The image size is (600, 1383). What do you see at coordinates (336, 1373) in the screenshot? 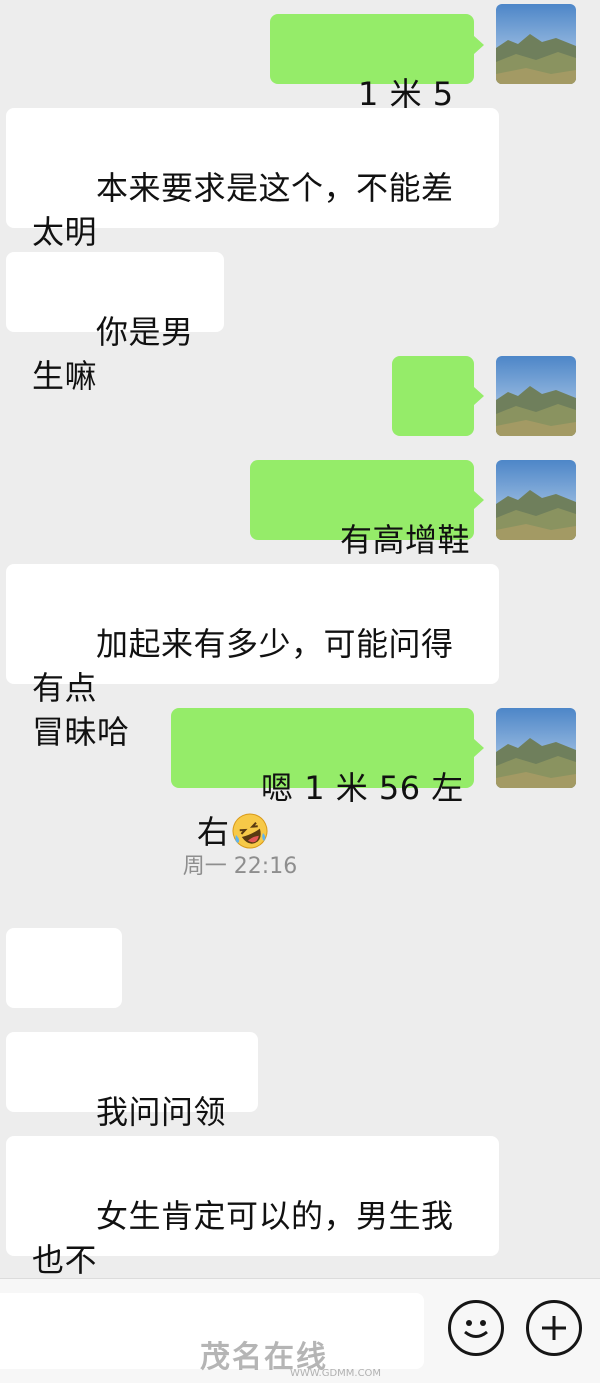
I see `watermark-url: WWW.GDMM.COM` at bounding box center [336, 1373].